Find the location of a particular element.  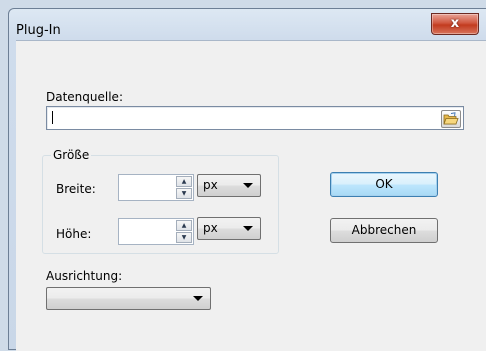

close-button: x is located at coordinates (455, 24).